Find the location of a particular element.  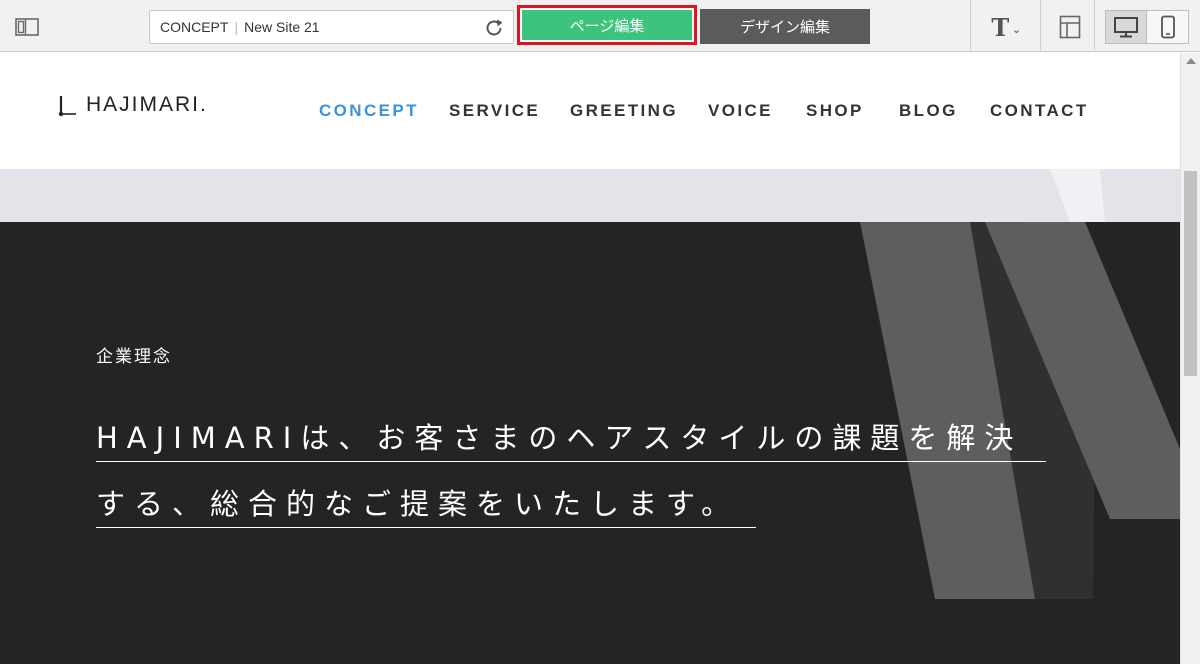

concept-headline-line2: する、総合的なご提案をいたします。 is located at coordinates (426, 504).